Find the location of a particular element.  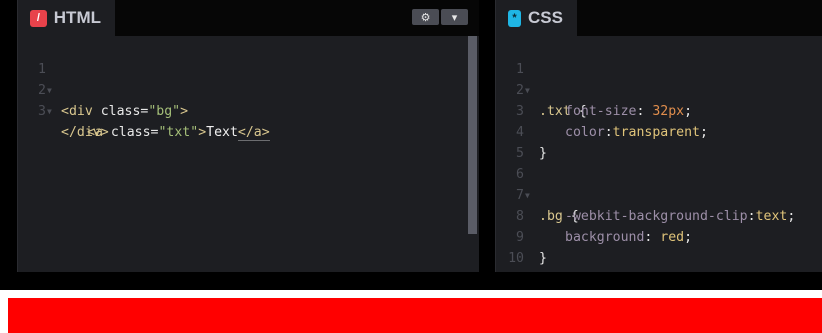

code-text: </div> is located at coordinates (85, 132).